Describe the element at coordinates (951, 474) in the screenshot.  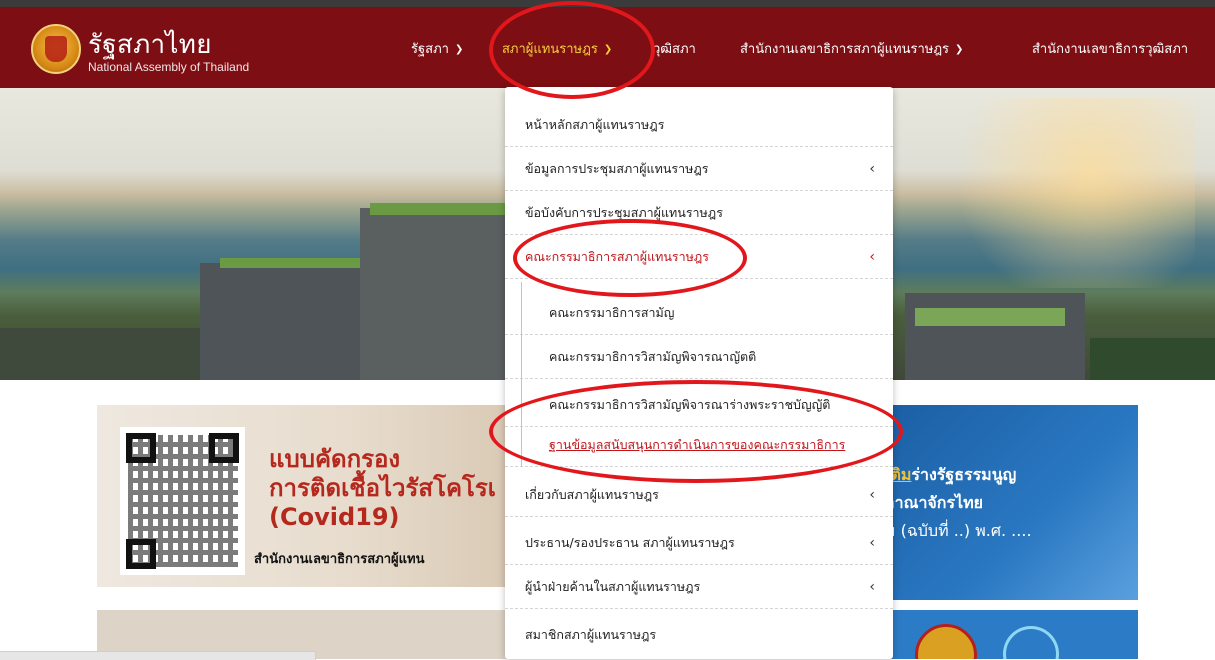
I see `constitution-banner-line1: เติมร่างรัฐธรรมนูญ` at that location.